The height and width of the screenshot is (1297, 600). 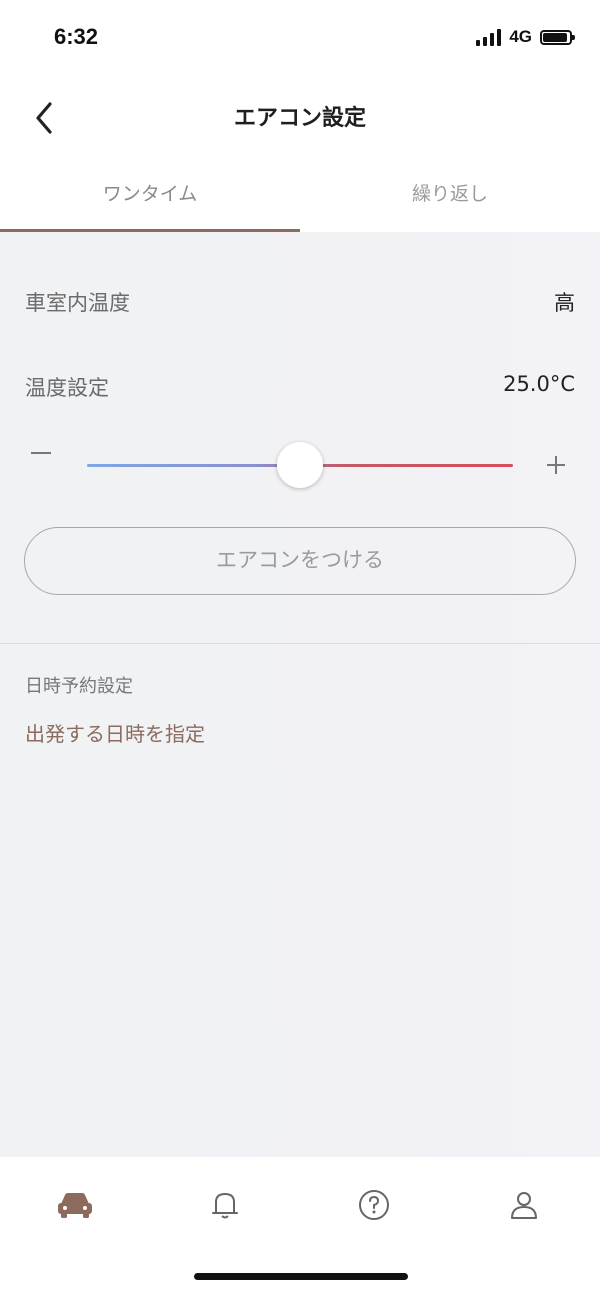 I want to click on page-title: エアコン設定, so click(x=299, y=118).